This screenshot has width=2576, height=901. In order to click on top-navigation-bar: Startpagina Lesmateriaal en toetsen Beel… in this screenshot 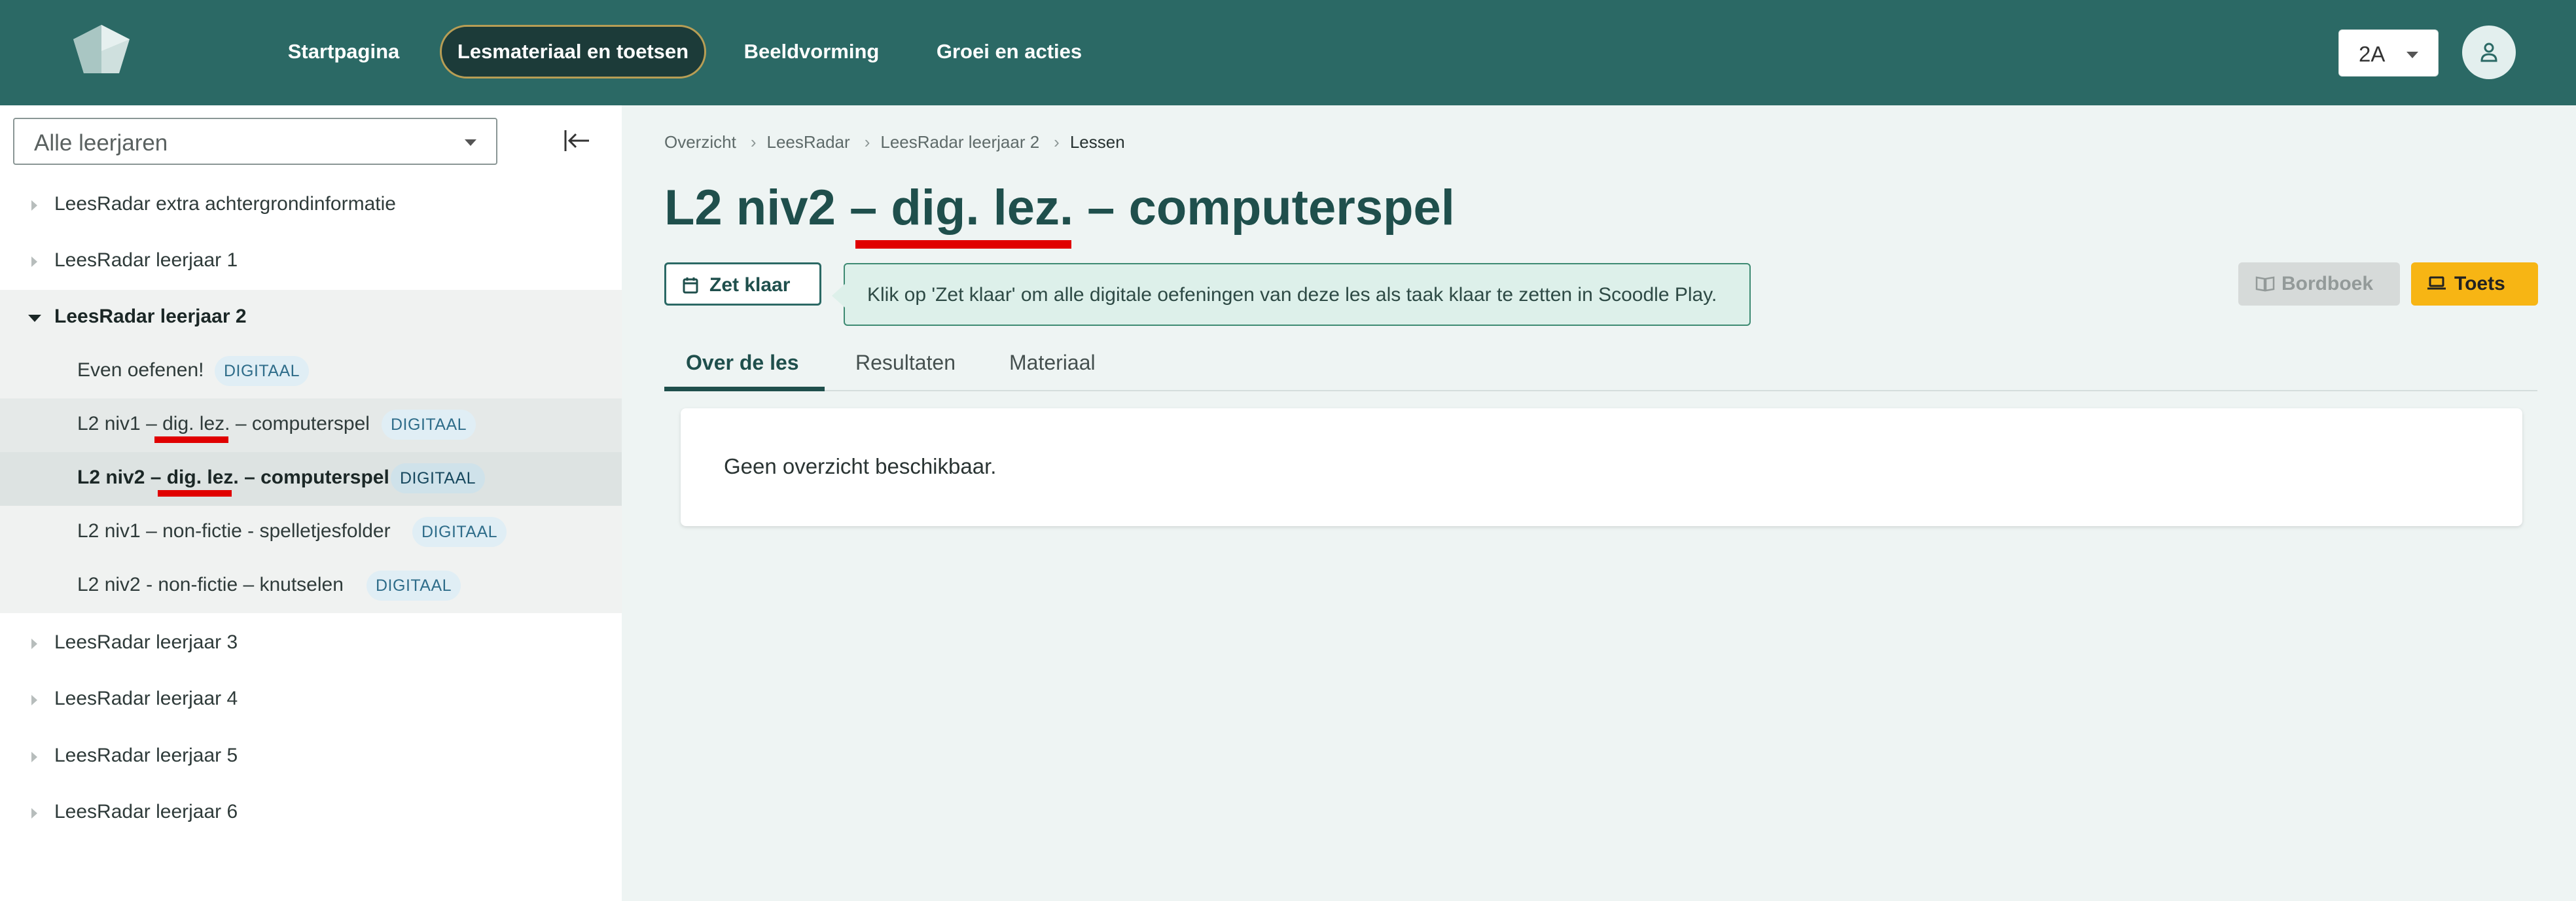, I will do `click(1288, 53)`.